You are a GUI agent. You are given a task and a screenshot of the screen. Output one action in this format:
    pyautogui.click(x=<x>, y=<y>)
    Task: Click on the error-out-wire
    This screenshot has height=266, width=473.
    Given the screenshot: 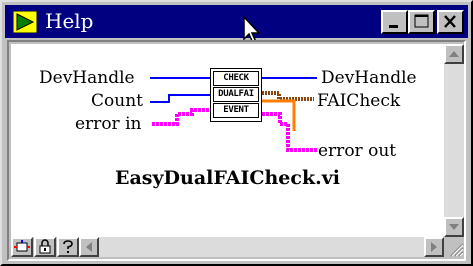 What is the action you would take?
    pyautogui.click(x=289, y=132)
    